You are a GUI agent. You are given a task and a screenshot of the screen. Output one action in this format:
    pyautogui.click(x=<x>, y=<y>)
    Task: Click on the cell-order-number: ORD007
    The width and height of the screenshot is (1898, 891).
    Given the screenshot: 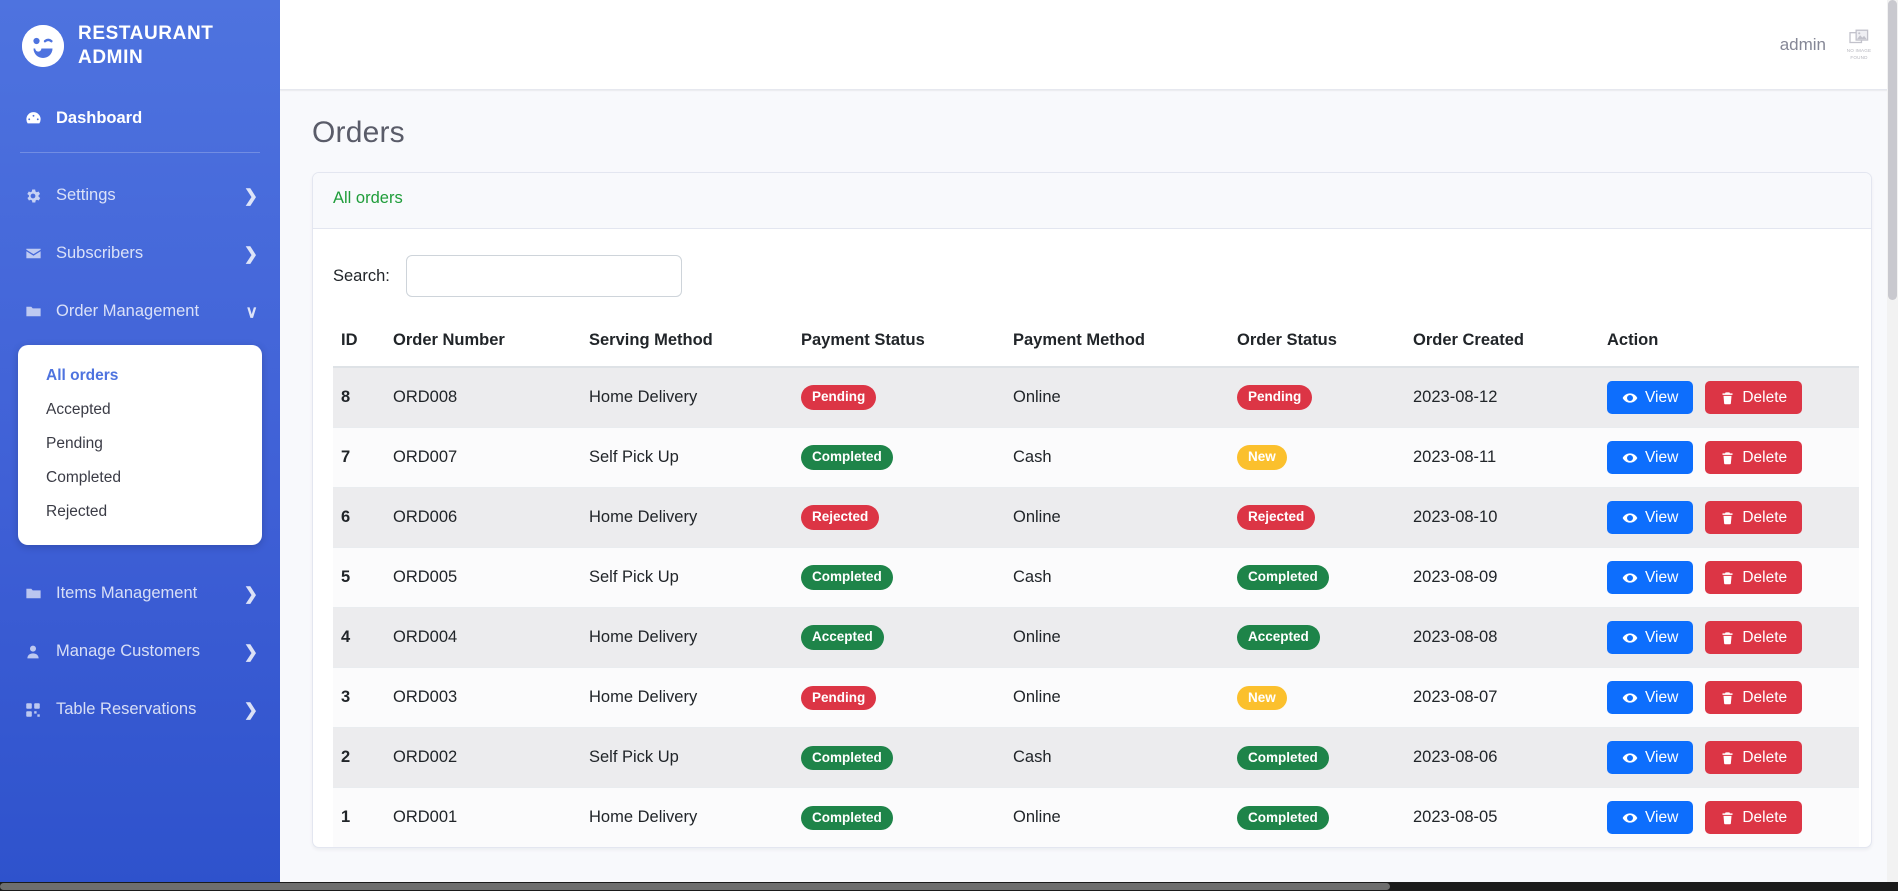 What is the action you would take?
    pyautogui.click(x=483, y=457)
    